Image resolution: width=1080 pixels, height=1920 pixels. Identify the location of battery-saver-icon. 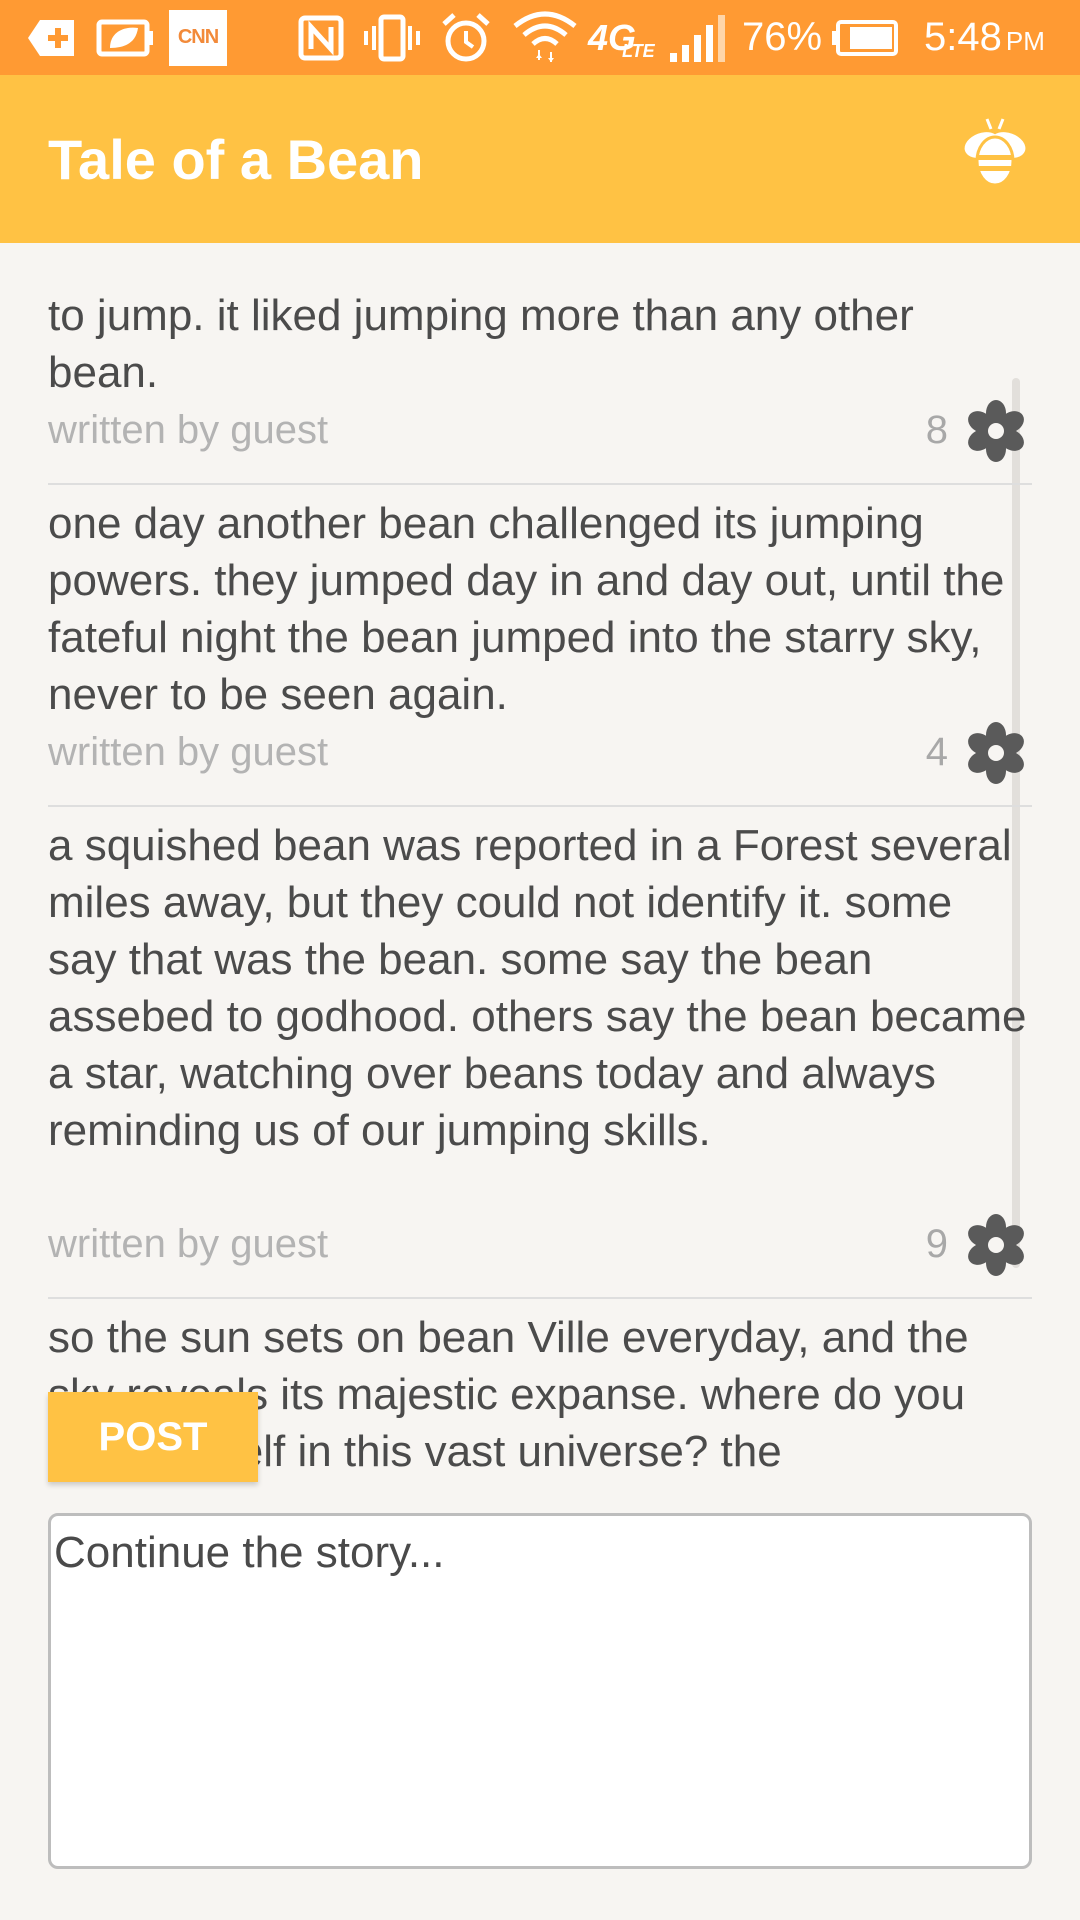
(125, 37).